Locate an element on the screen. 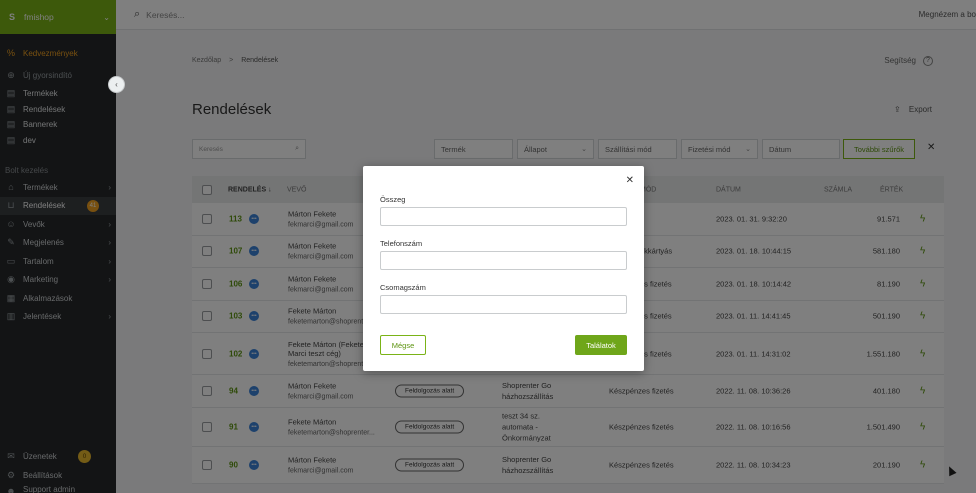 The height and width of the screenshot is (493, 976). cancel-button: Mégse is located at coordinates (403, 345).